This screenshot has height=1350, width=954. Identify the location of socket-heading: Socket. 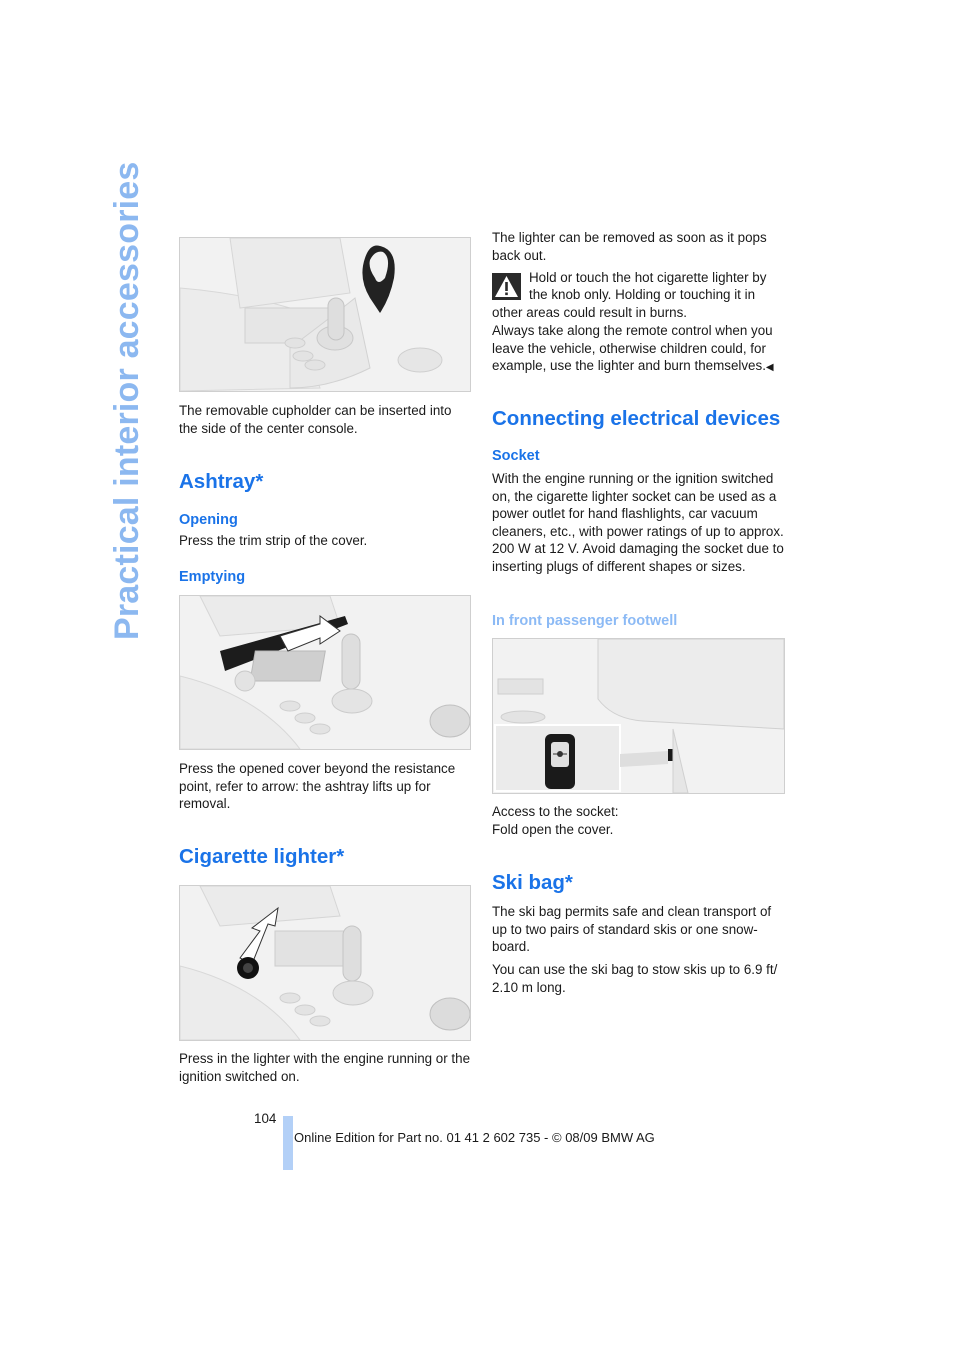
(516, 456).